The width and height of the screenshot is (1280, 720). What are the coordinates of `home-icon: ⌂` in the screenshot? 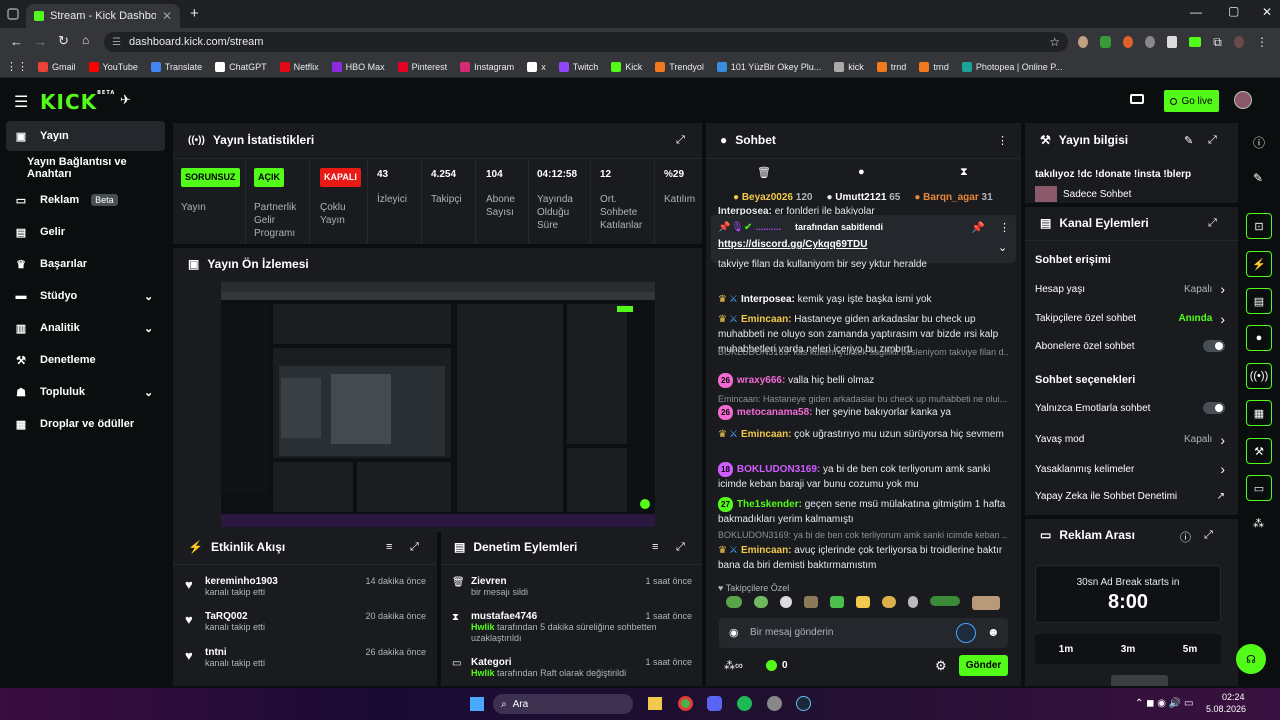 It's located at (85, 40).